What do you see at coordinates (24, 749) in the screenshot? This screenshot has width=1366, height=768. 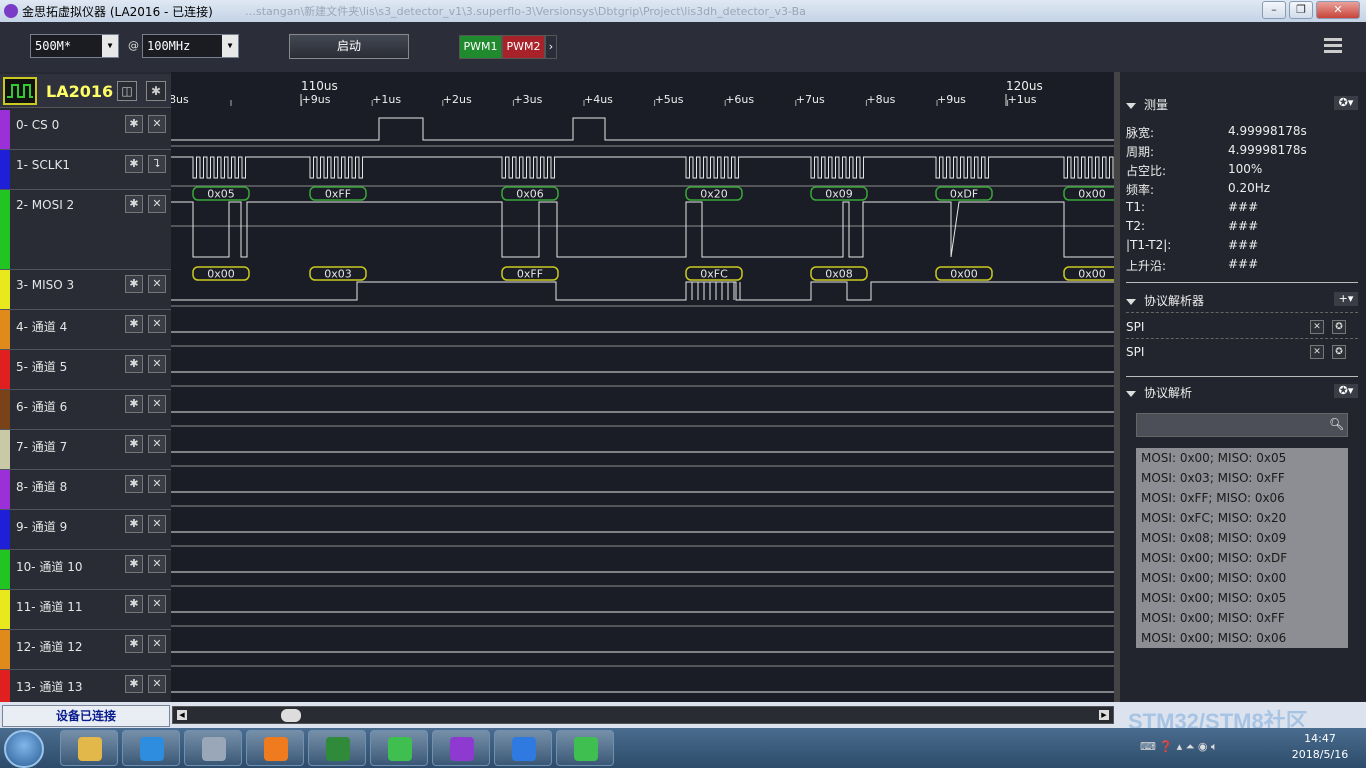 I see `start-orb-icon` at bounding box center [24, 749].